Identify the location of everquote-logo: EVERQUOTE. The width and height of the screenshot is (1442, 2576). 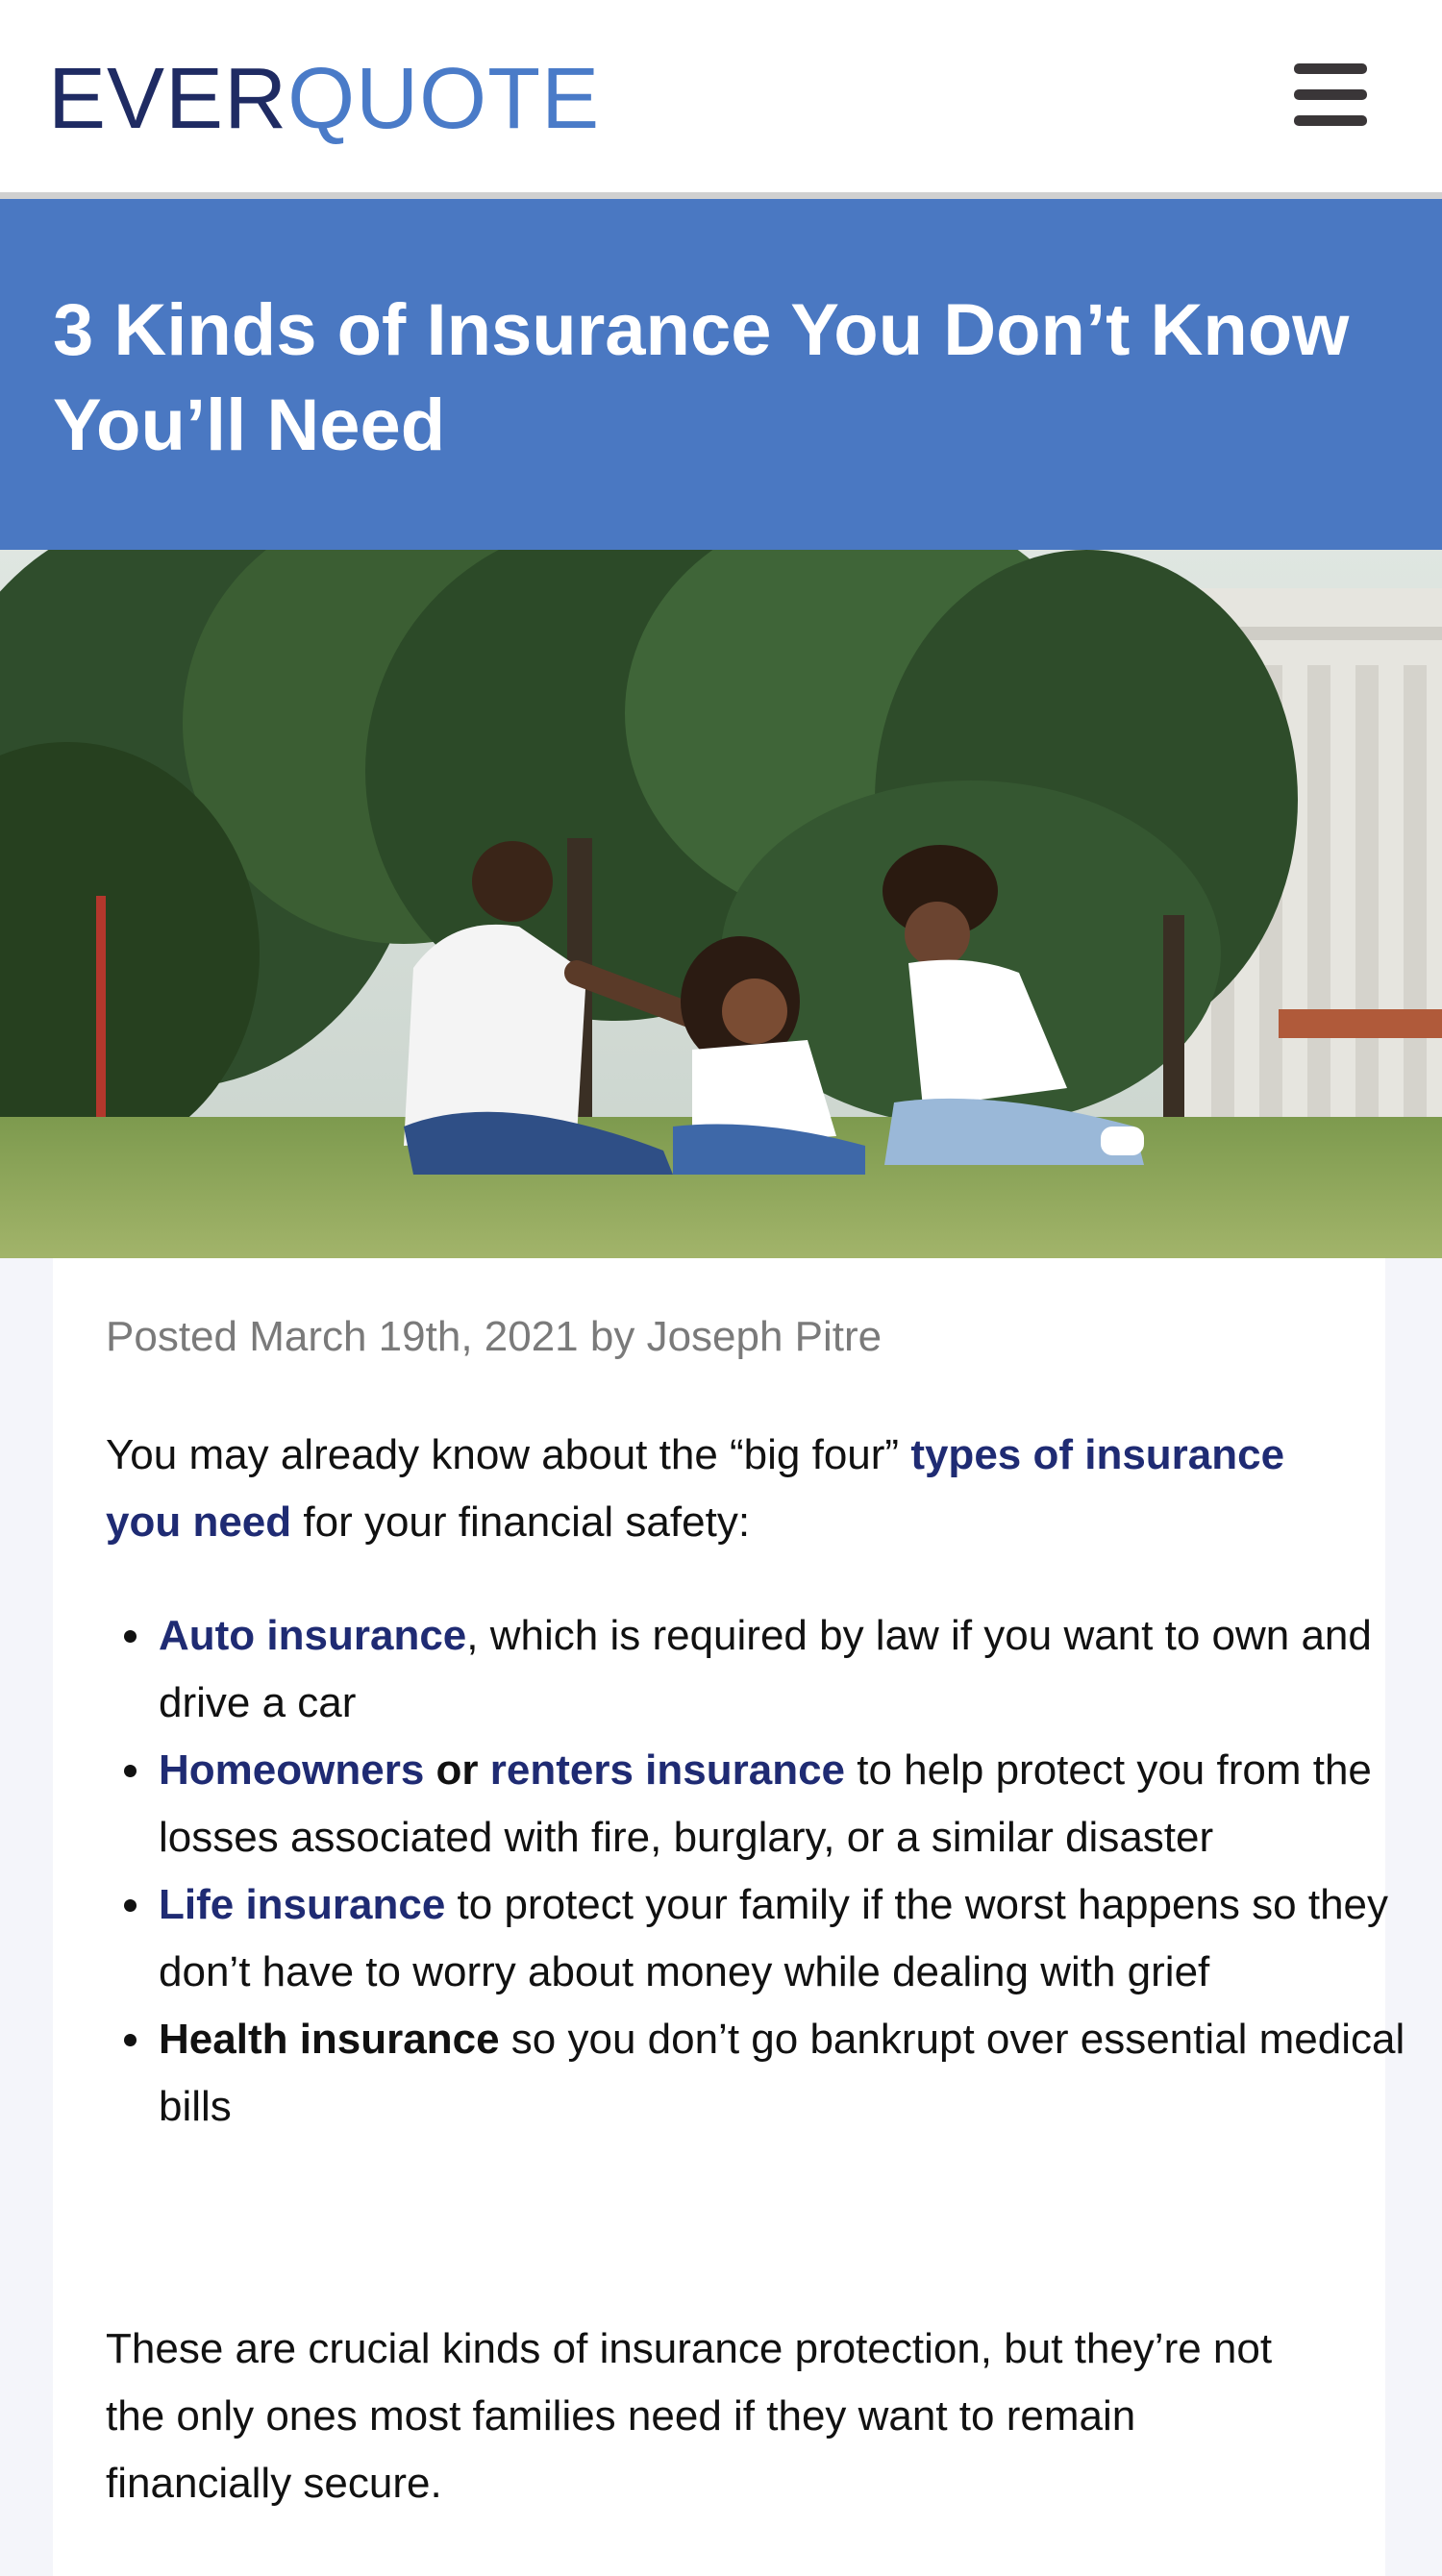
(324, 99).